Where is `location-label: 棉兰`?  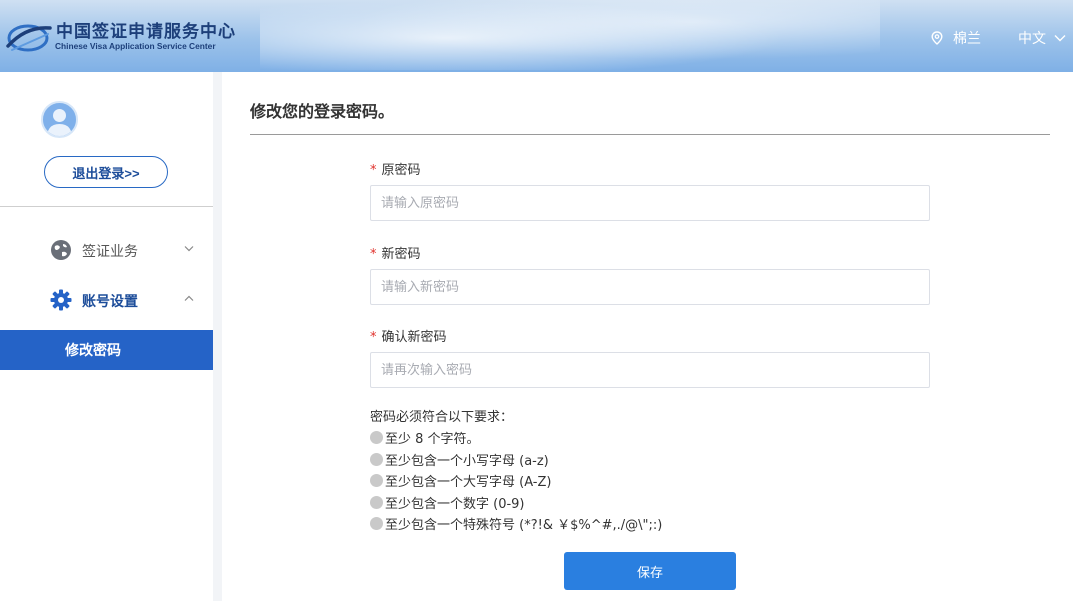
location-label: 棉兰 is located at coordinates (967, 39).